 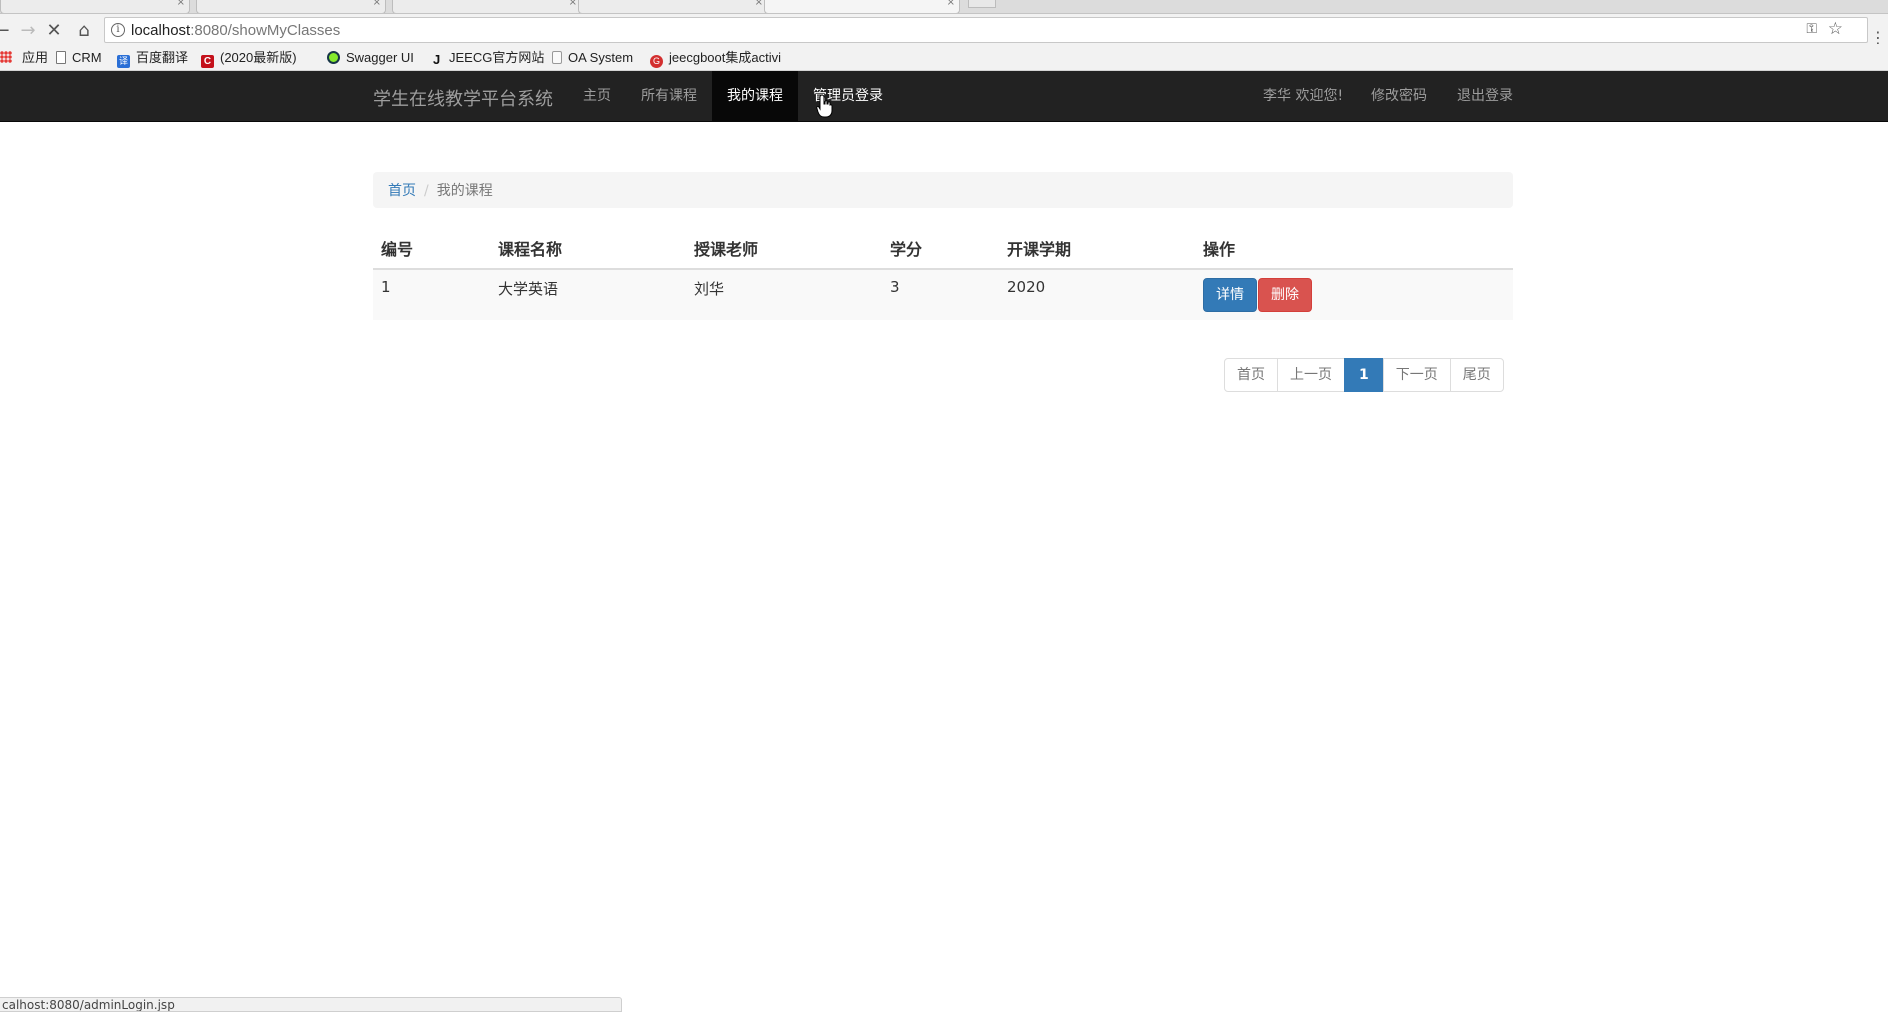 What do you see at coordinates (207, 61) in the screenshot?
I see `c-logo-icon: C` at bounding box center [207, 61].